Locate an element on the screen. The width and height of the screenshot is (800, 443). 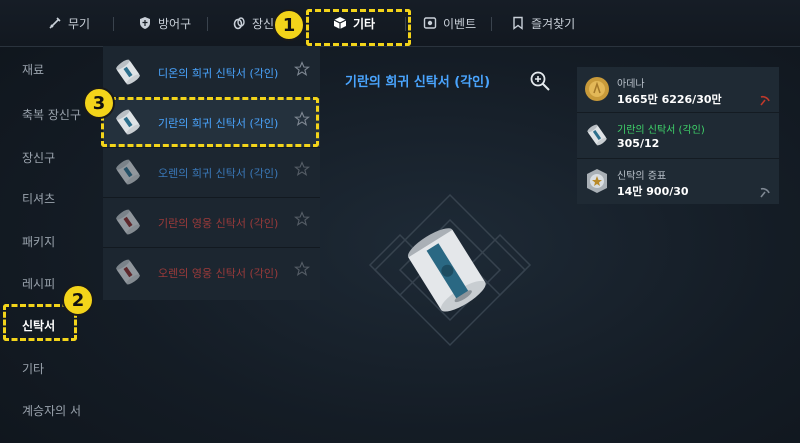
step-badge-1: 1 is located at coordinates (289, 25).